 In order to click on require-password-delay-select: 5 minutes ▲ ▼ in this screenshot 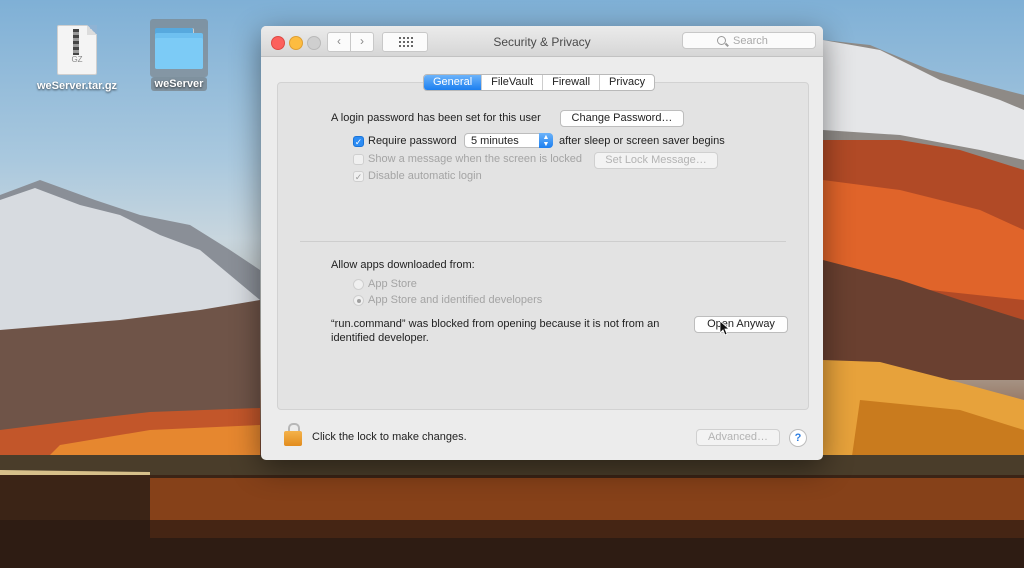, I will do `click(508, 140)`.